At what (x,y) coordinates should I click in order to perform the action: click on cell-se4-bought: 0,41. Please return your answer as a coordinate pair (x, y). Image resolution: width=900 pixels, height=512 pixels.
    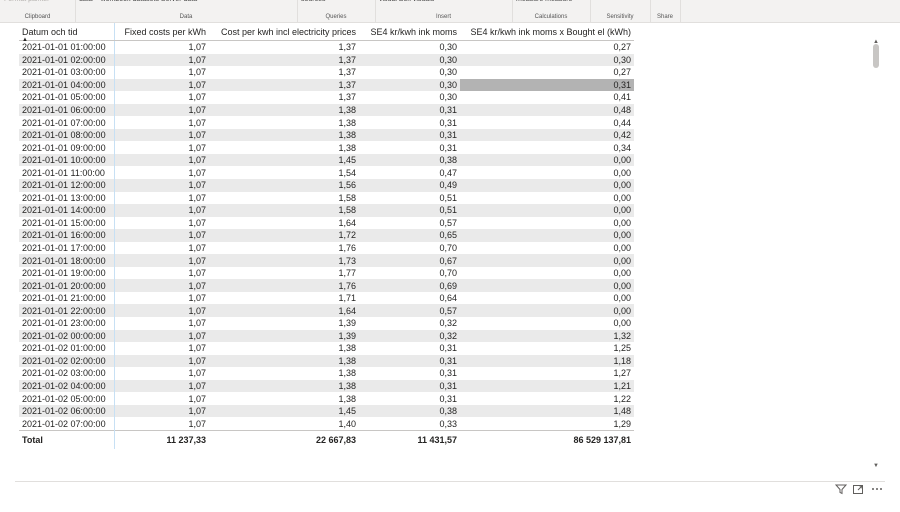
    Looking at the image, I should click on (547, 97).